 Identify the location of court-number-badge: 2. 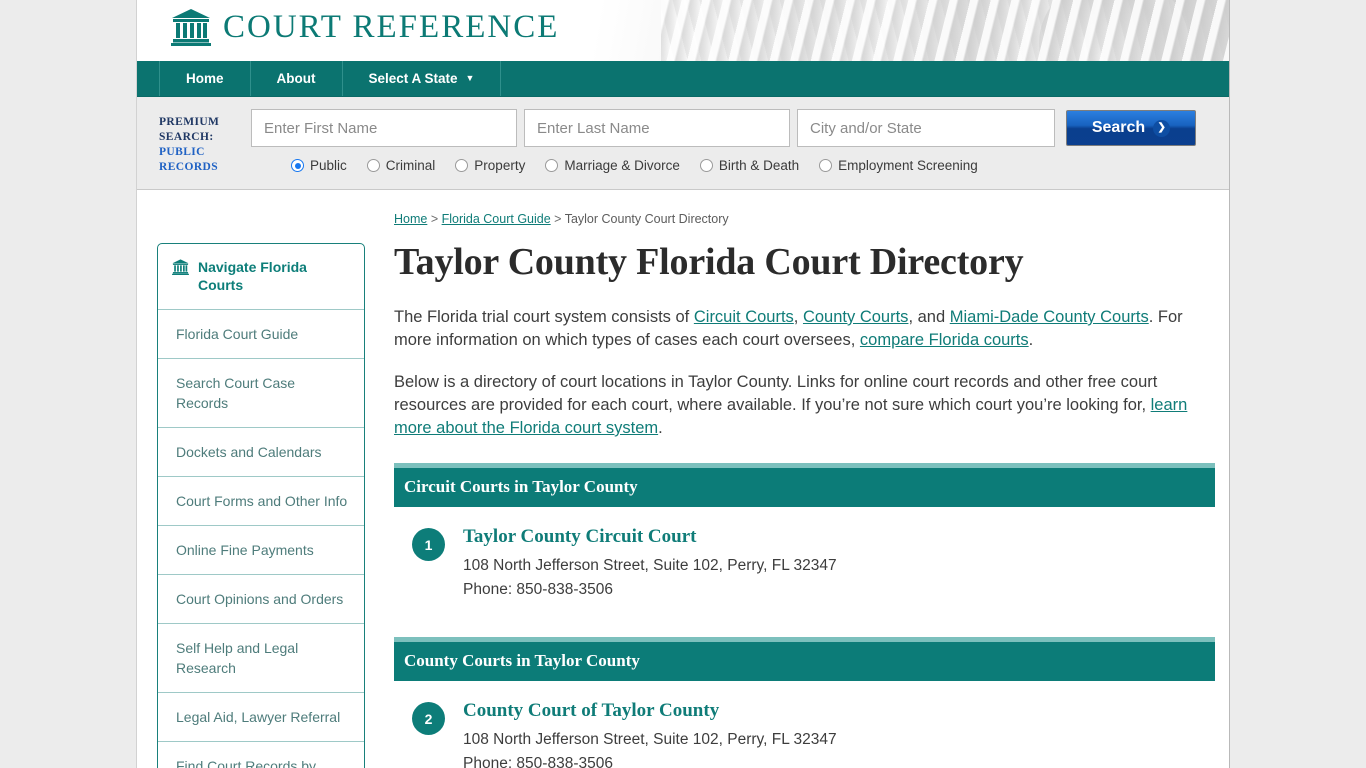
(428, 718).